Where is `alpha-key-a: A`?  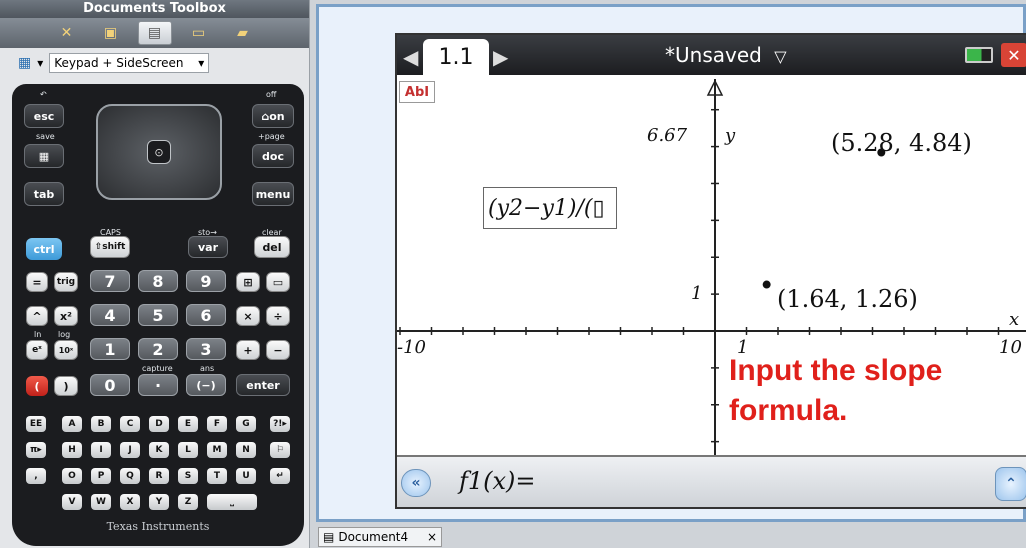 alpha-key-a: A is located at coordinates (72, 424).